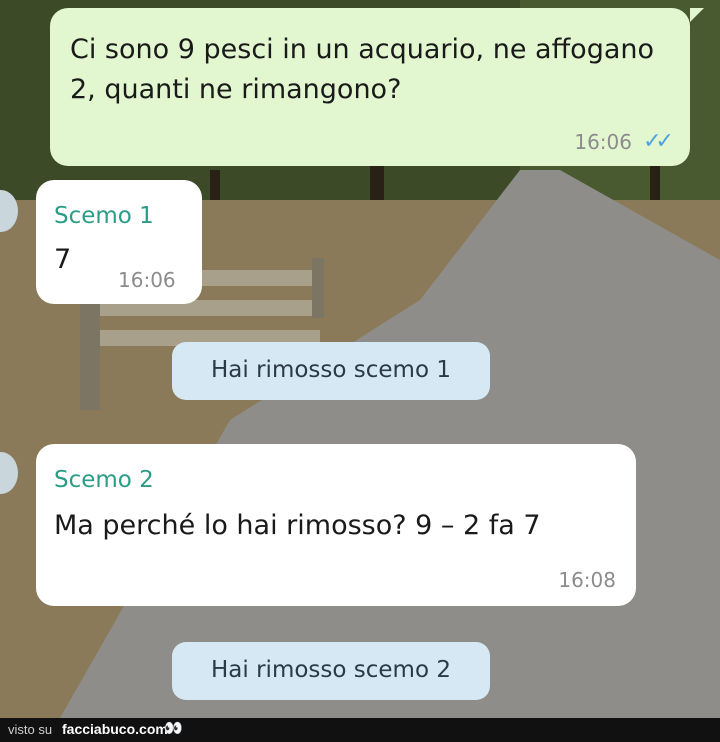  I want to click on watermark-site: facciabuco.com, so click(115, 729).